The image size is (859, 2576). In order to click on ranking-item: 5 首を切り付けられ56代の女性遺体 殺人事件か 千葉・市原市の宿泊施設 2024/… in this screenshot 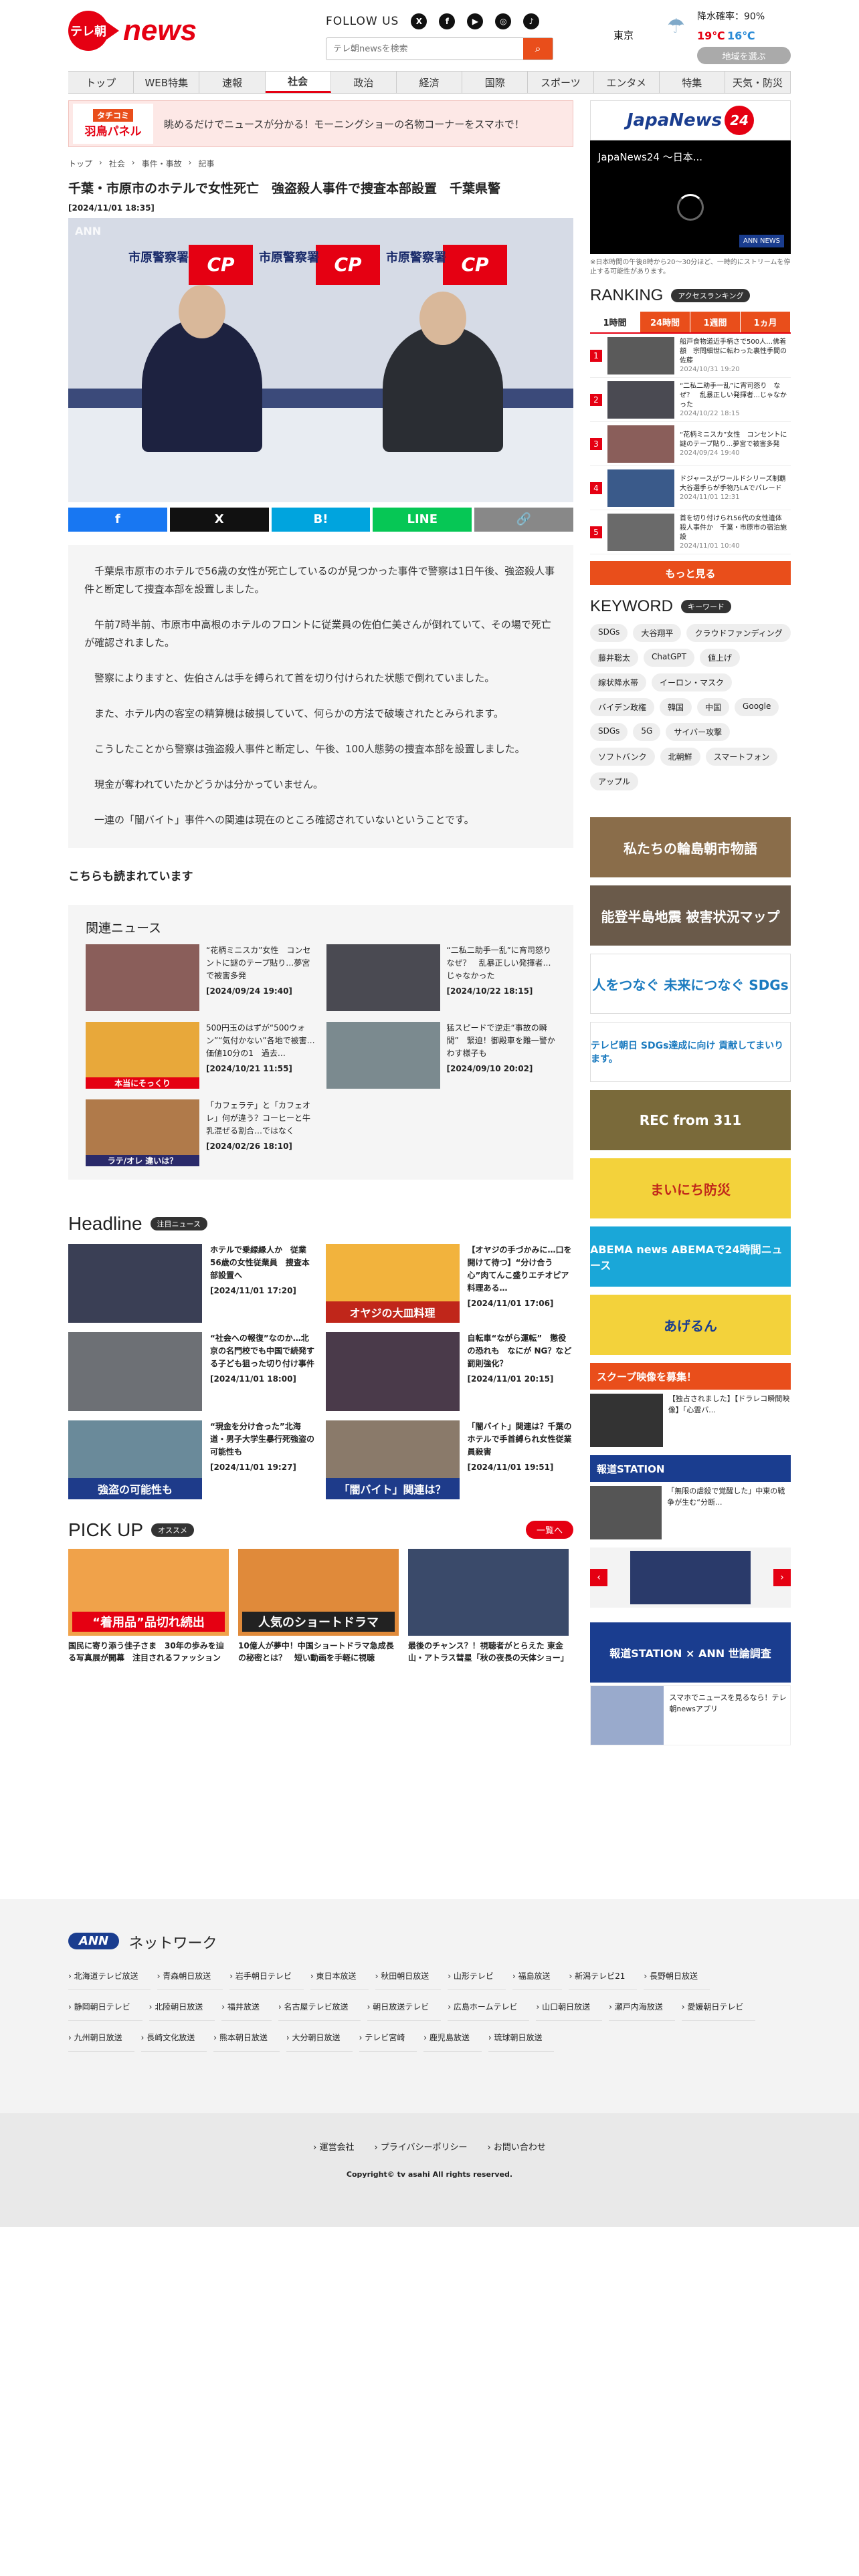, I will do `click(691, 532)`.